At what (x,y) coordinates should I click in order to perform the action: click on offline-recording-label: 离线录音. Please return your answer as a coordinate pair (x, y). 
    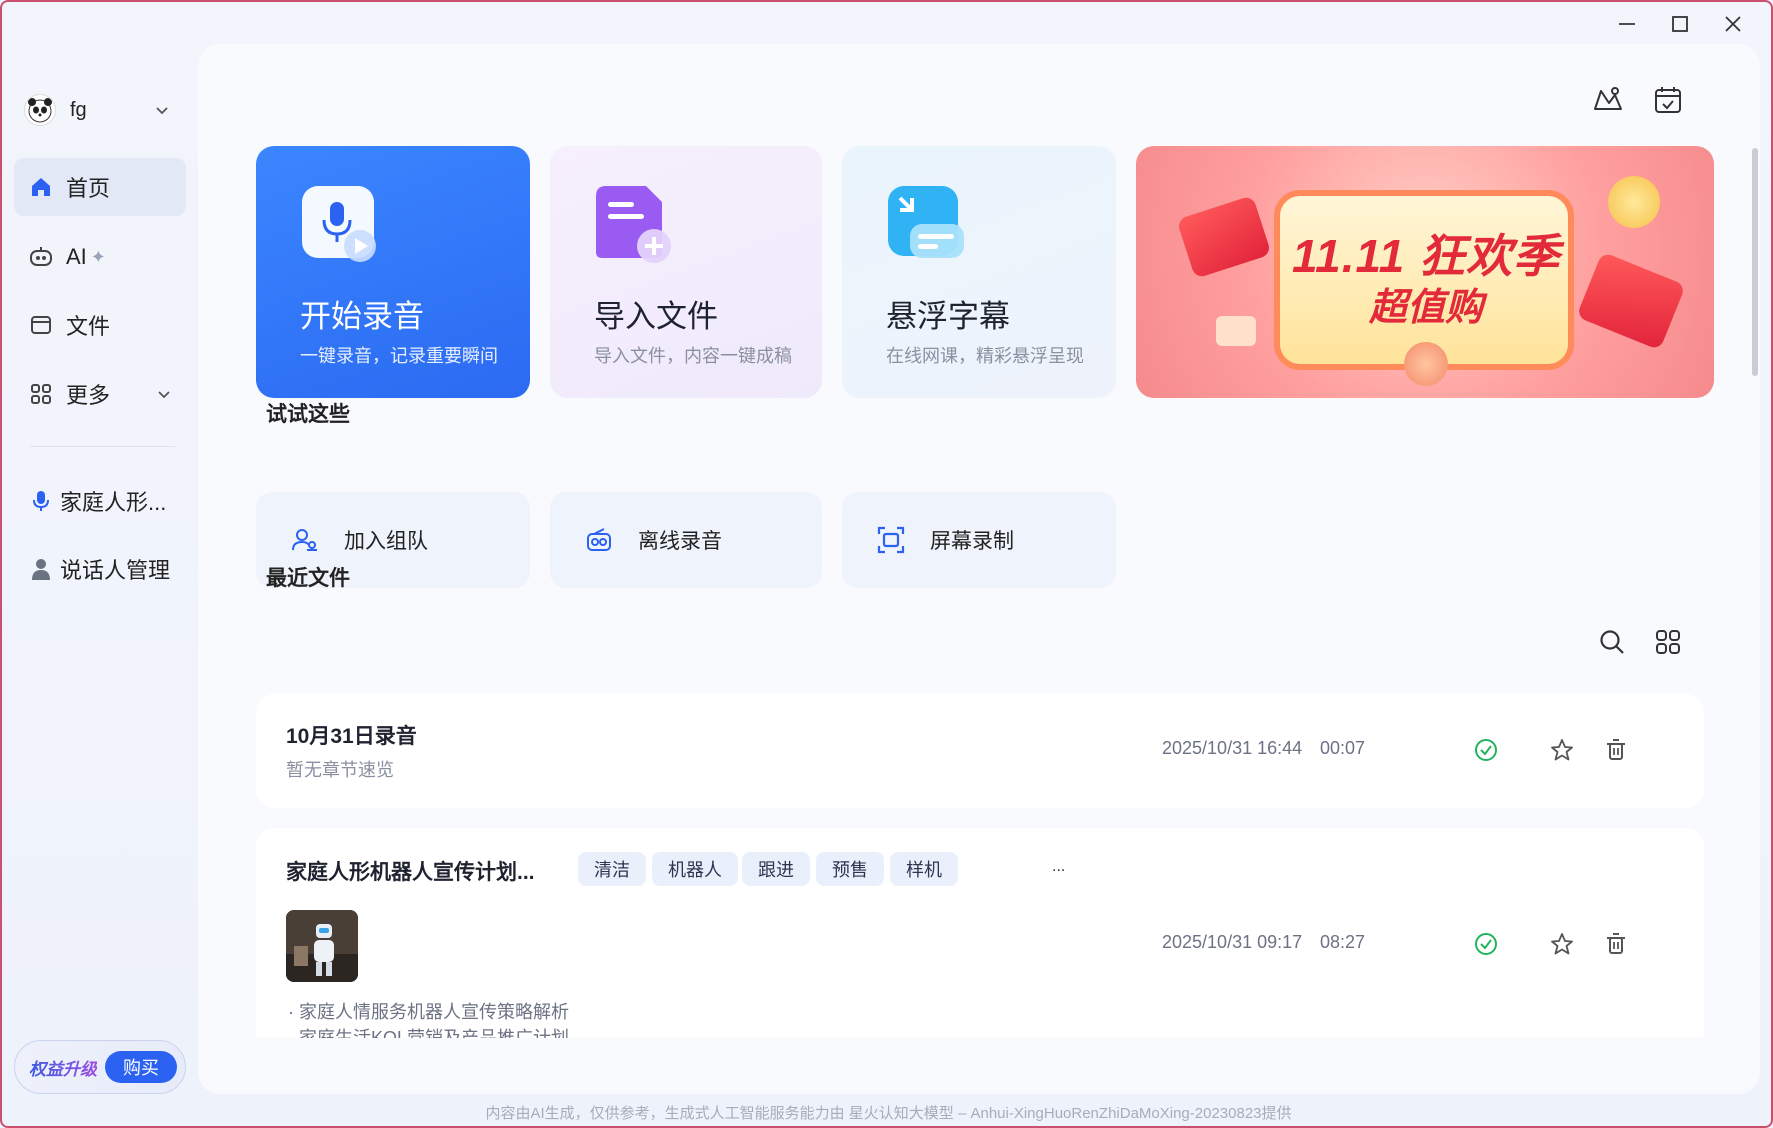
    Looking at the image, I should click on (680, 541).